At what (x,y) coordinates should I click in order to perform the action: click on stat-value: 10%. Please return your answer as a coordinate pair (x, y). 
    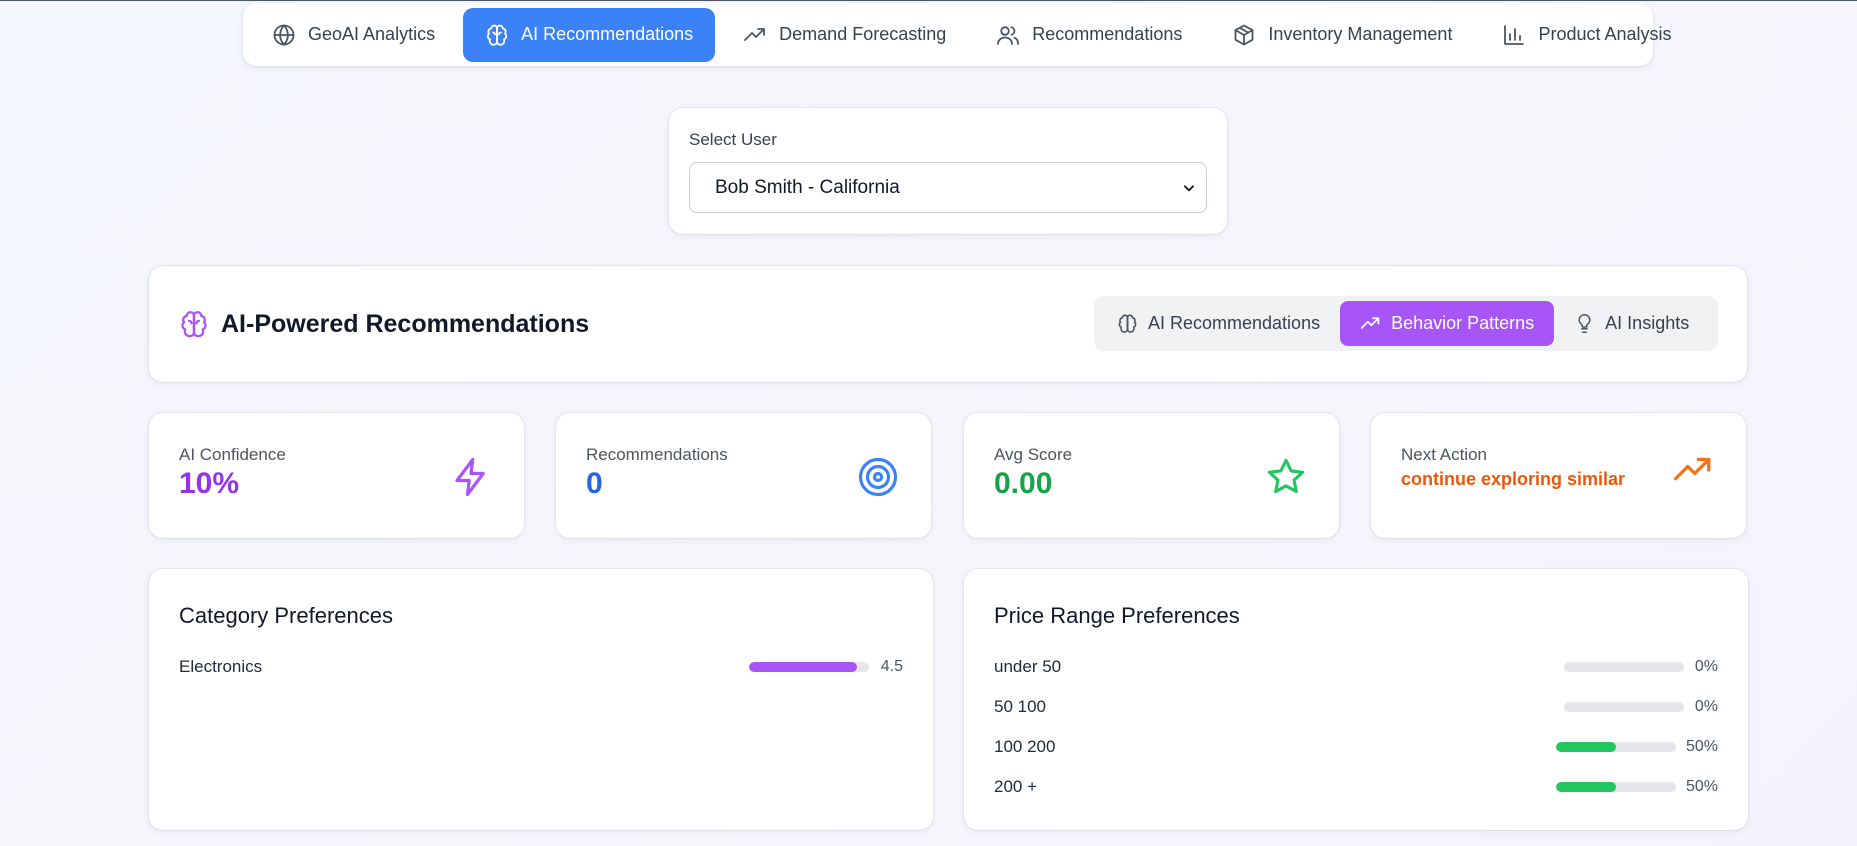
    Looking at the image, I should click on (209, 483).